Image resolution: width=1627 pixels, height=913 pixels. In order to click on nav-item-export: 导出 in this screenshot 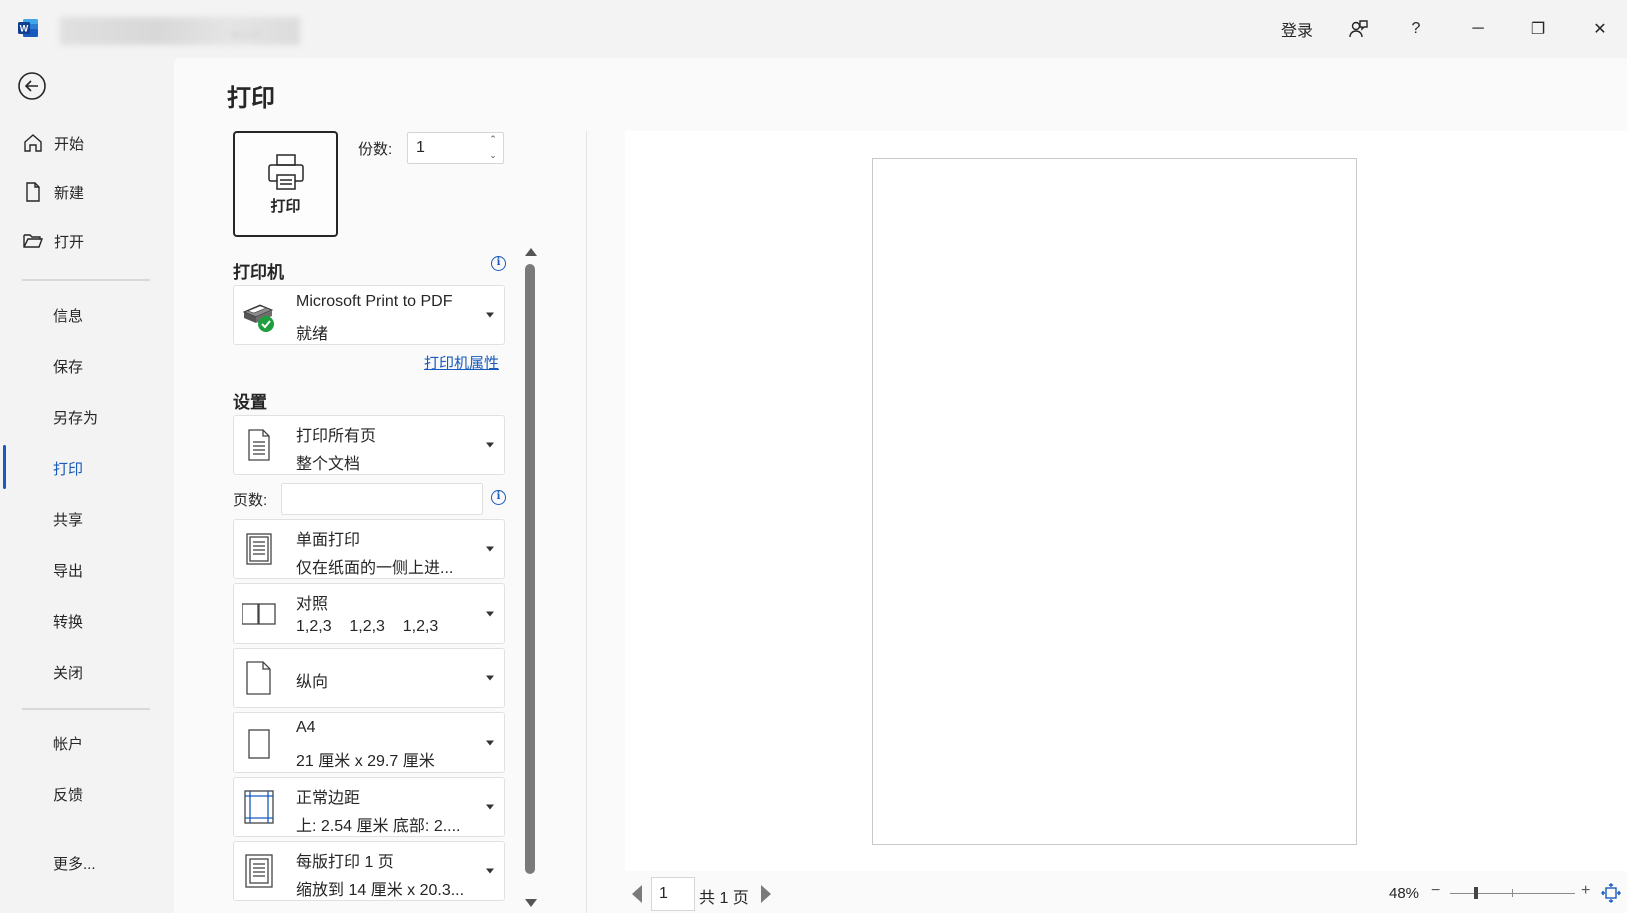, I will do `click(87, 570)`.